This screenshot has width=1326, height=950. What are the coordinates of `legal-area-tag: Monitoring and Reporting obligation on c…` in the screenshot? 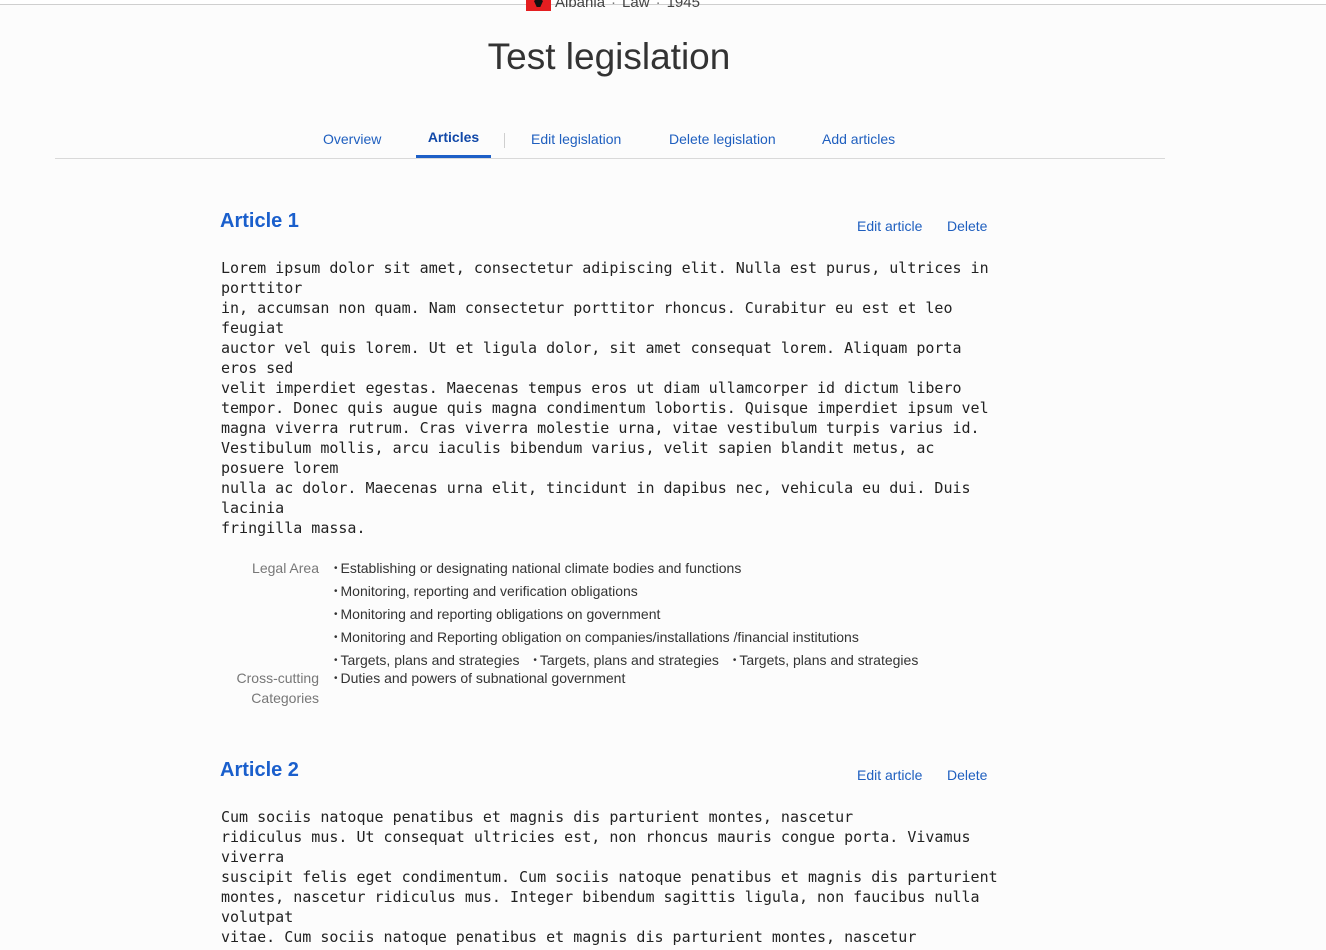 It's located at (596, 637).